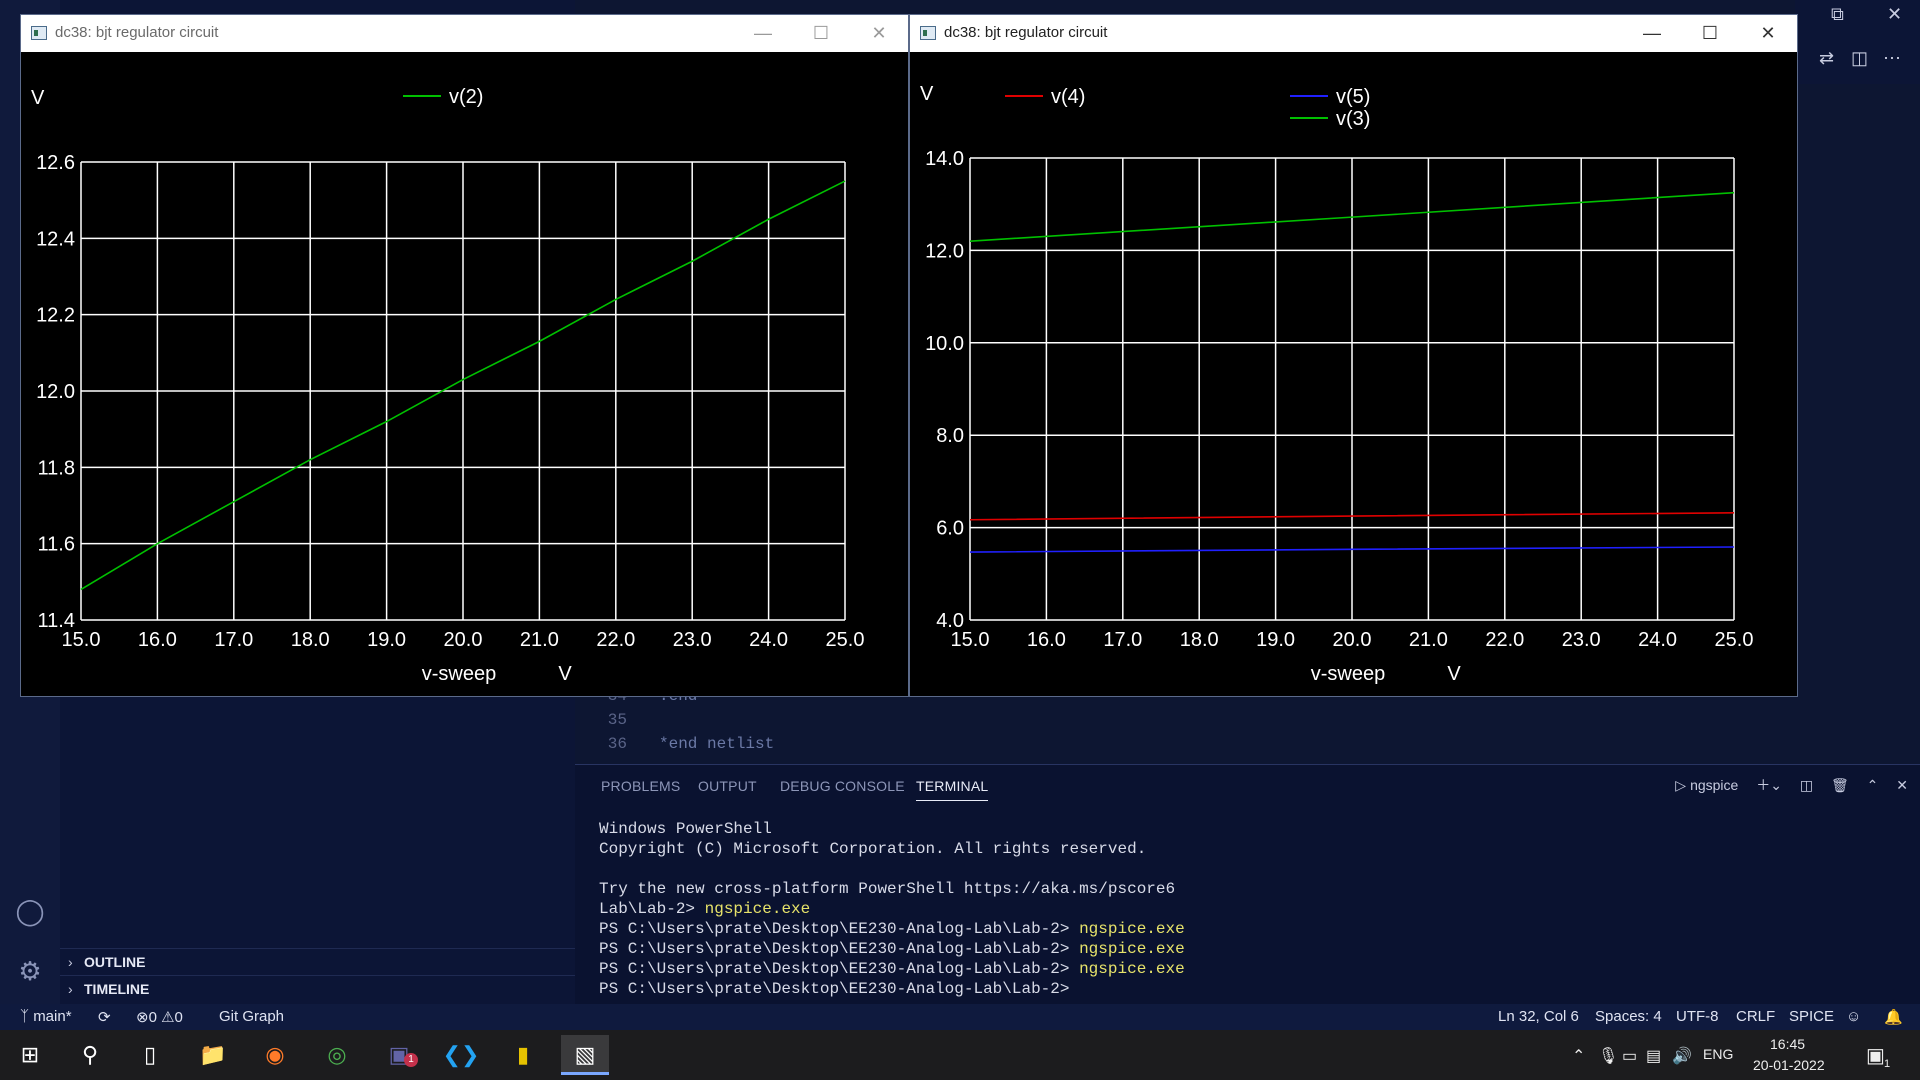 Image resolution: width=1920 pixels, height=1080 pixels. I want to click on window-title: dc38: bjt regulator circuit, so click(137, 32).